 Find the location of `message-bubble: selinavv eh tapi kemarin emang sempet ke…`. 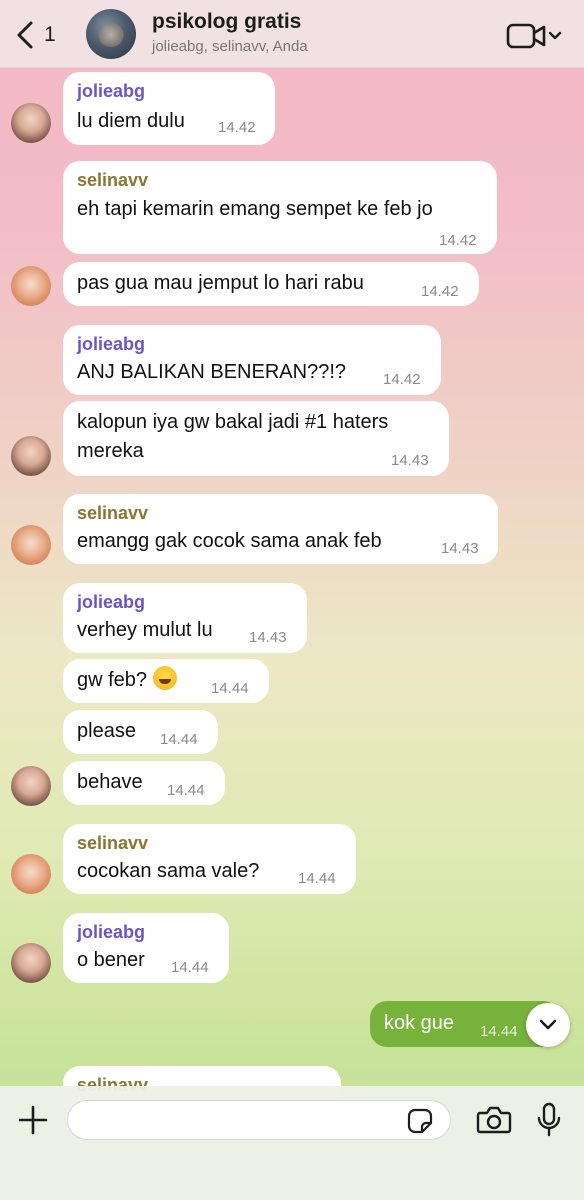

message-bubble: selinavv eh tapi kemarin emang sempet ke… is located at coordinates (280, 207).